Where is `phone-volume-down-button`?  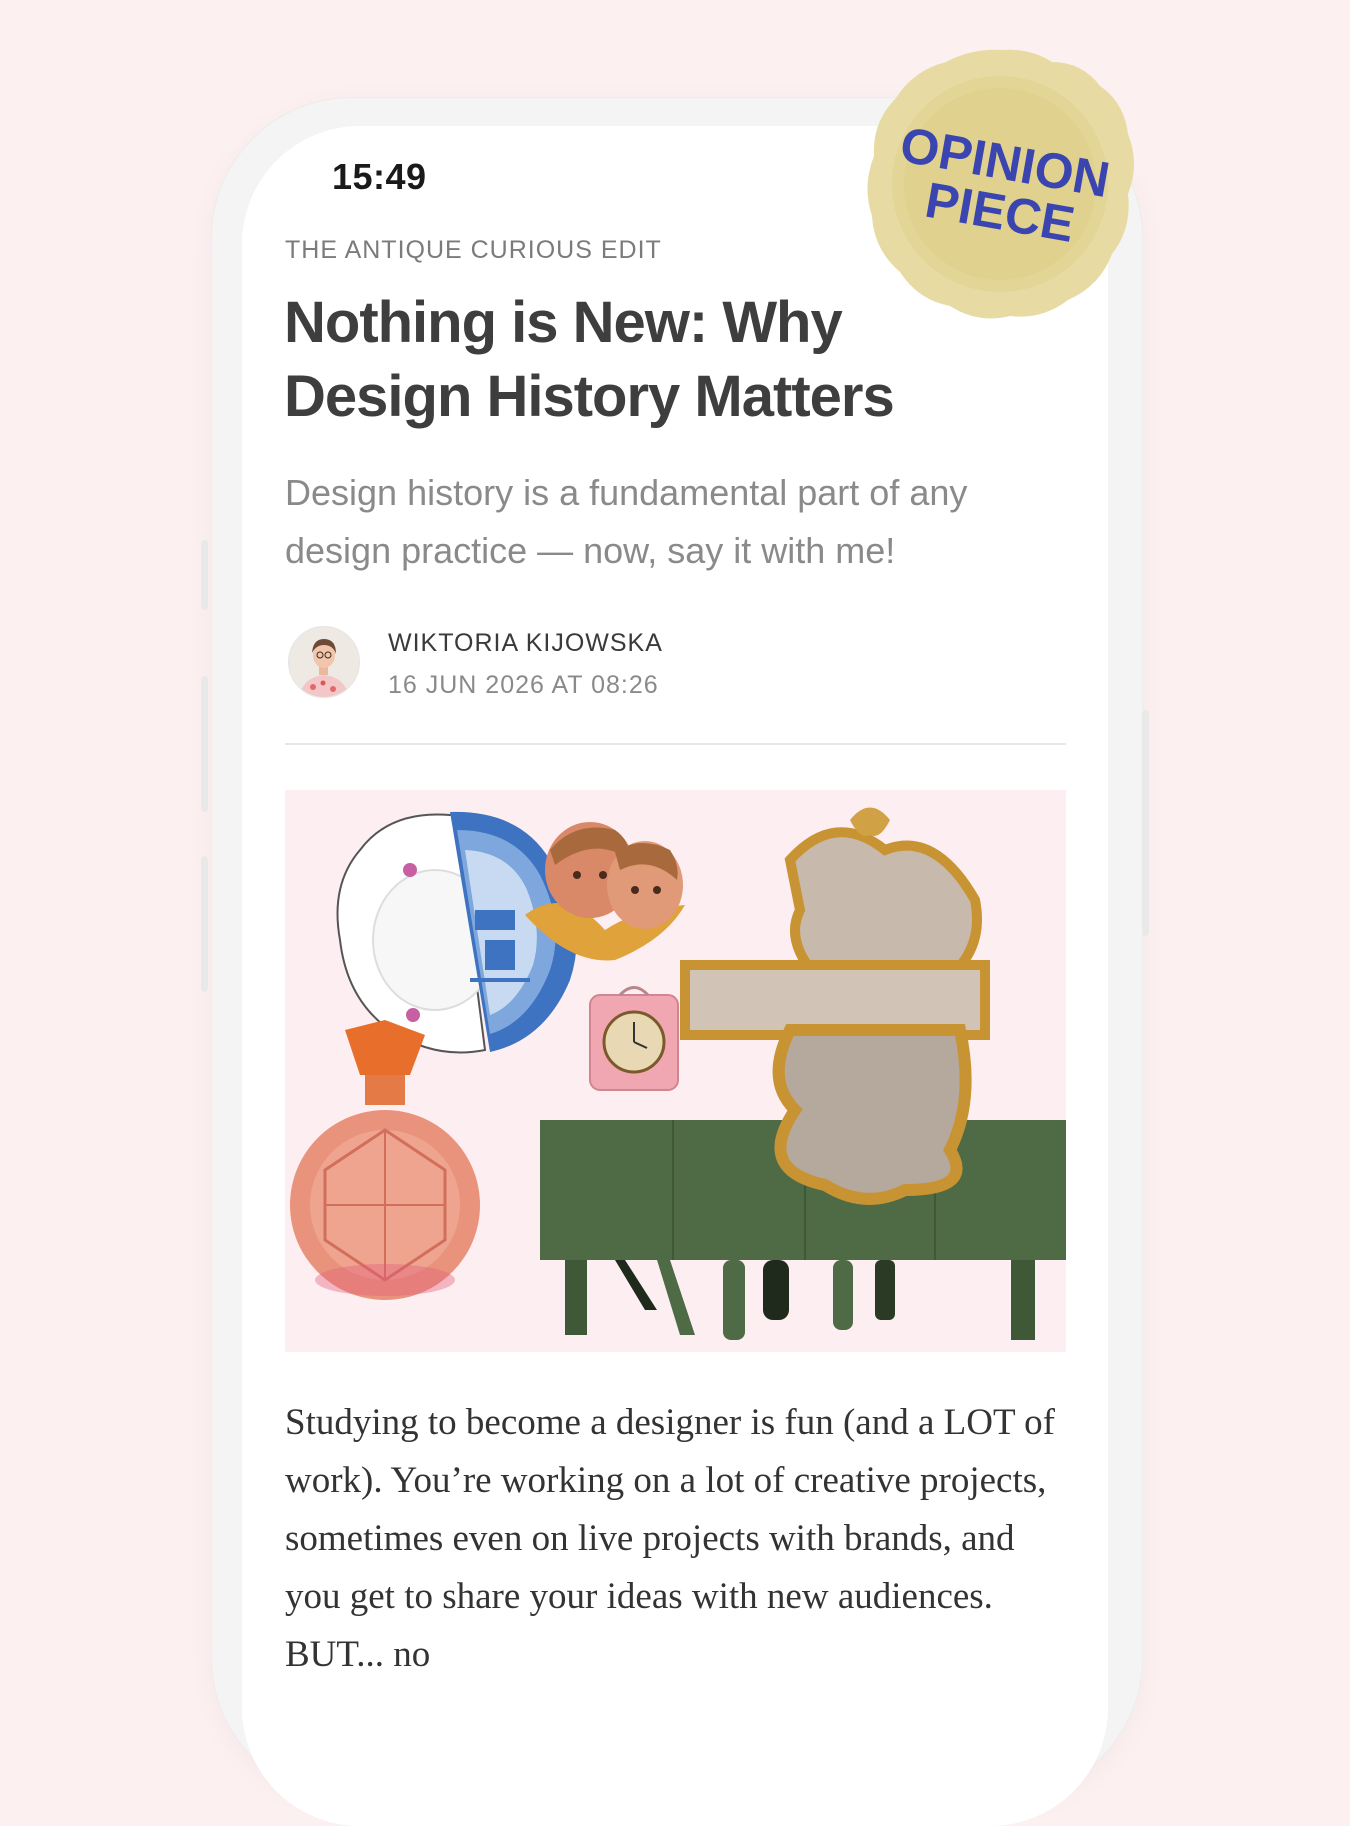
phone-volume-down-button is located at coordinates (204, 924).